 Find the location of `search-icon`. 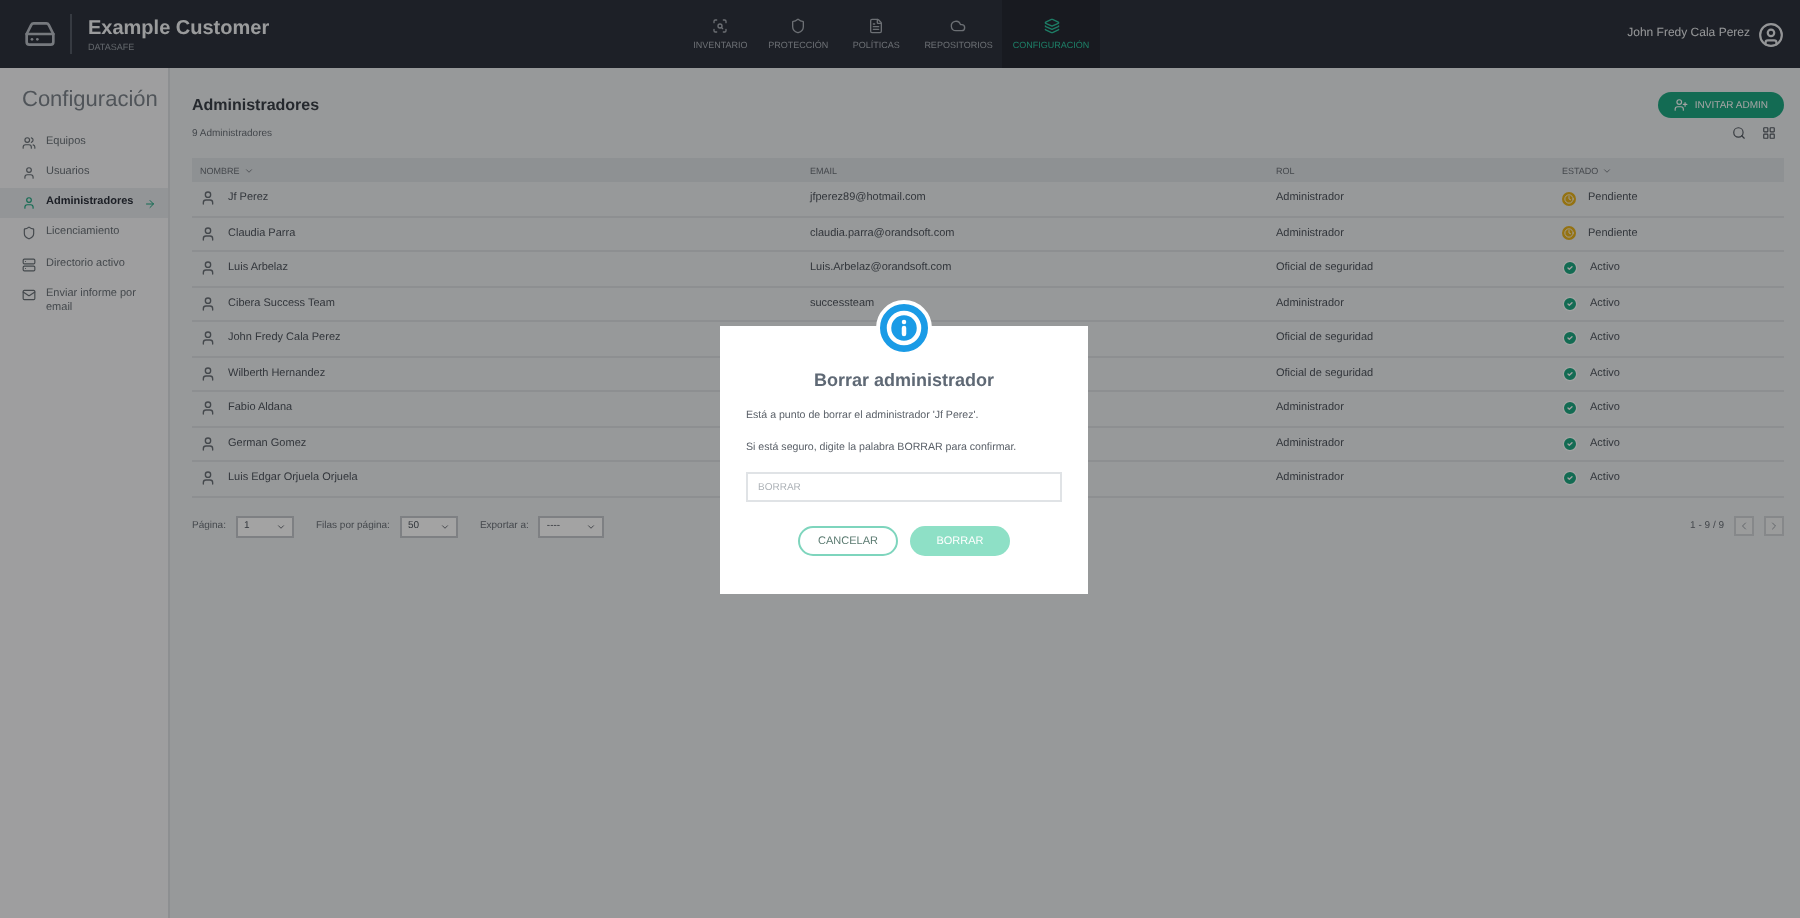

search-icon is located at coordinates (1739, 133).